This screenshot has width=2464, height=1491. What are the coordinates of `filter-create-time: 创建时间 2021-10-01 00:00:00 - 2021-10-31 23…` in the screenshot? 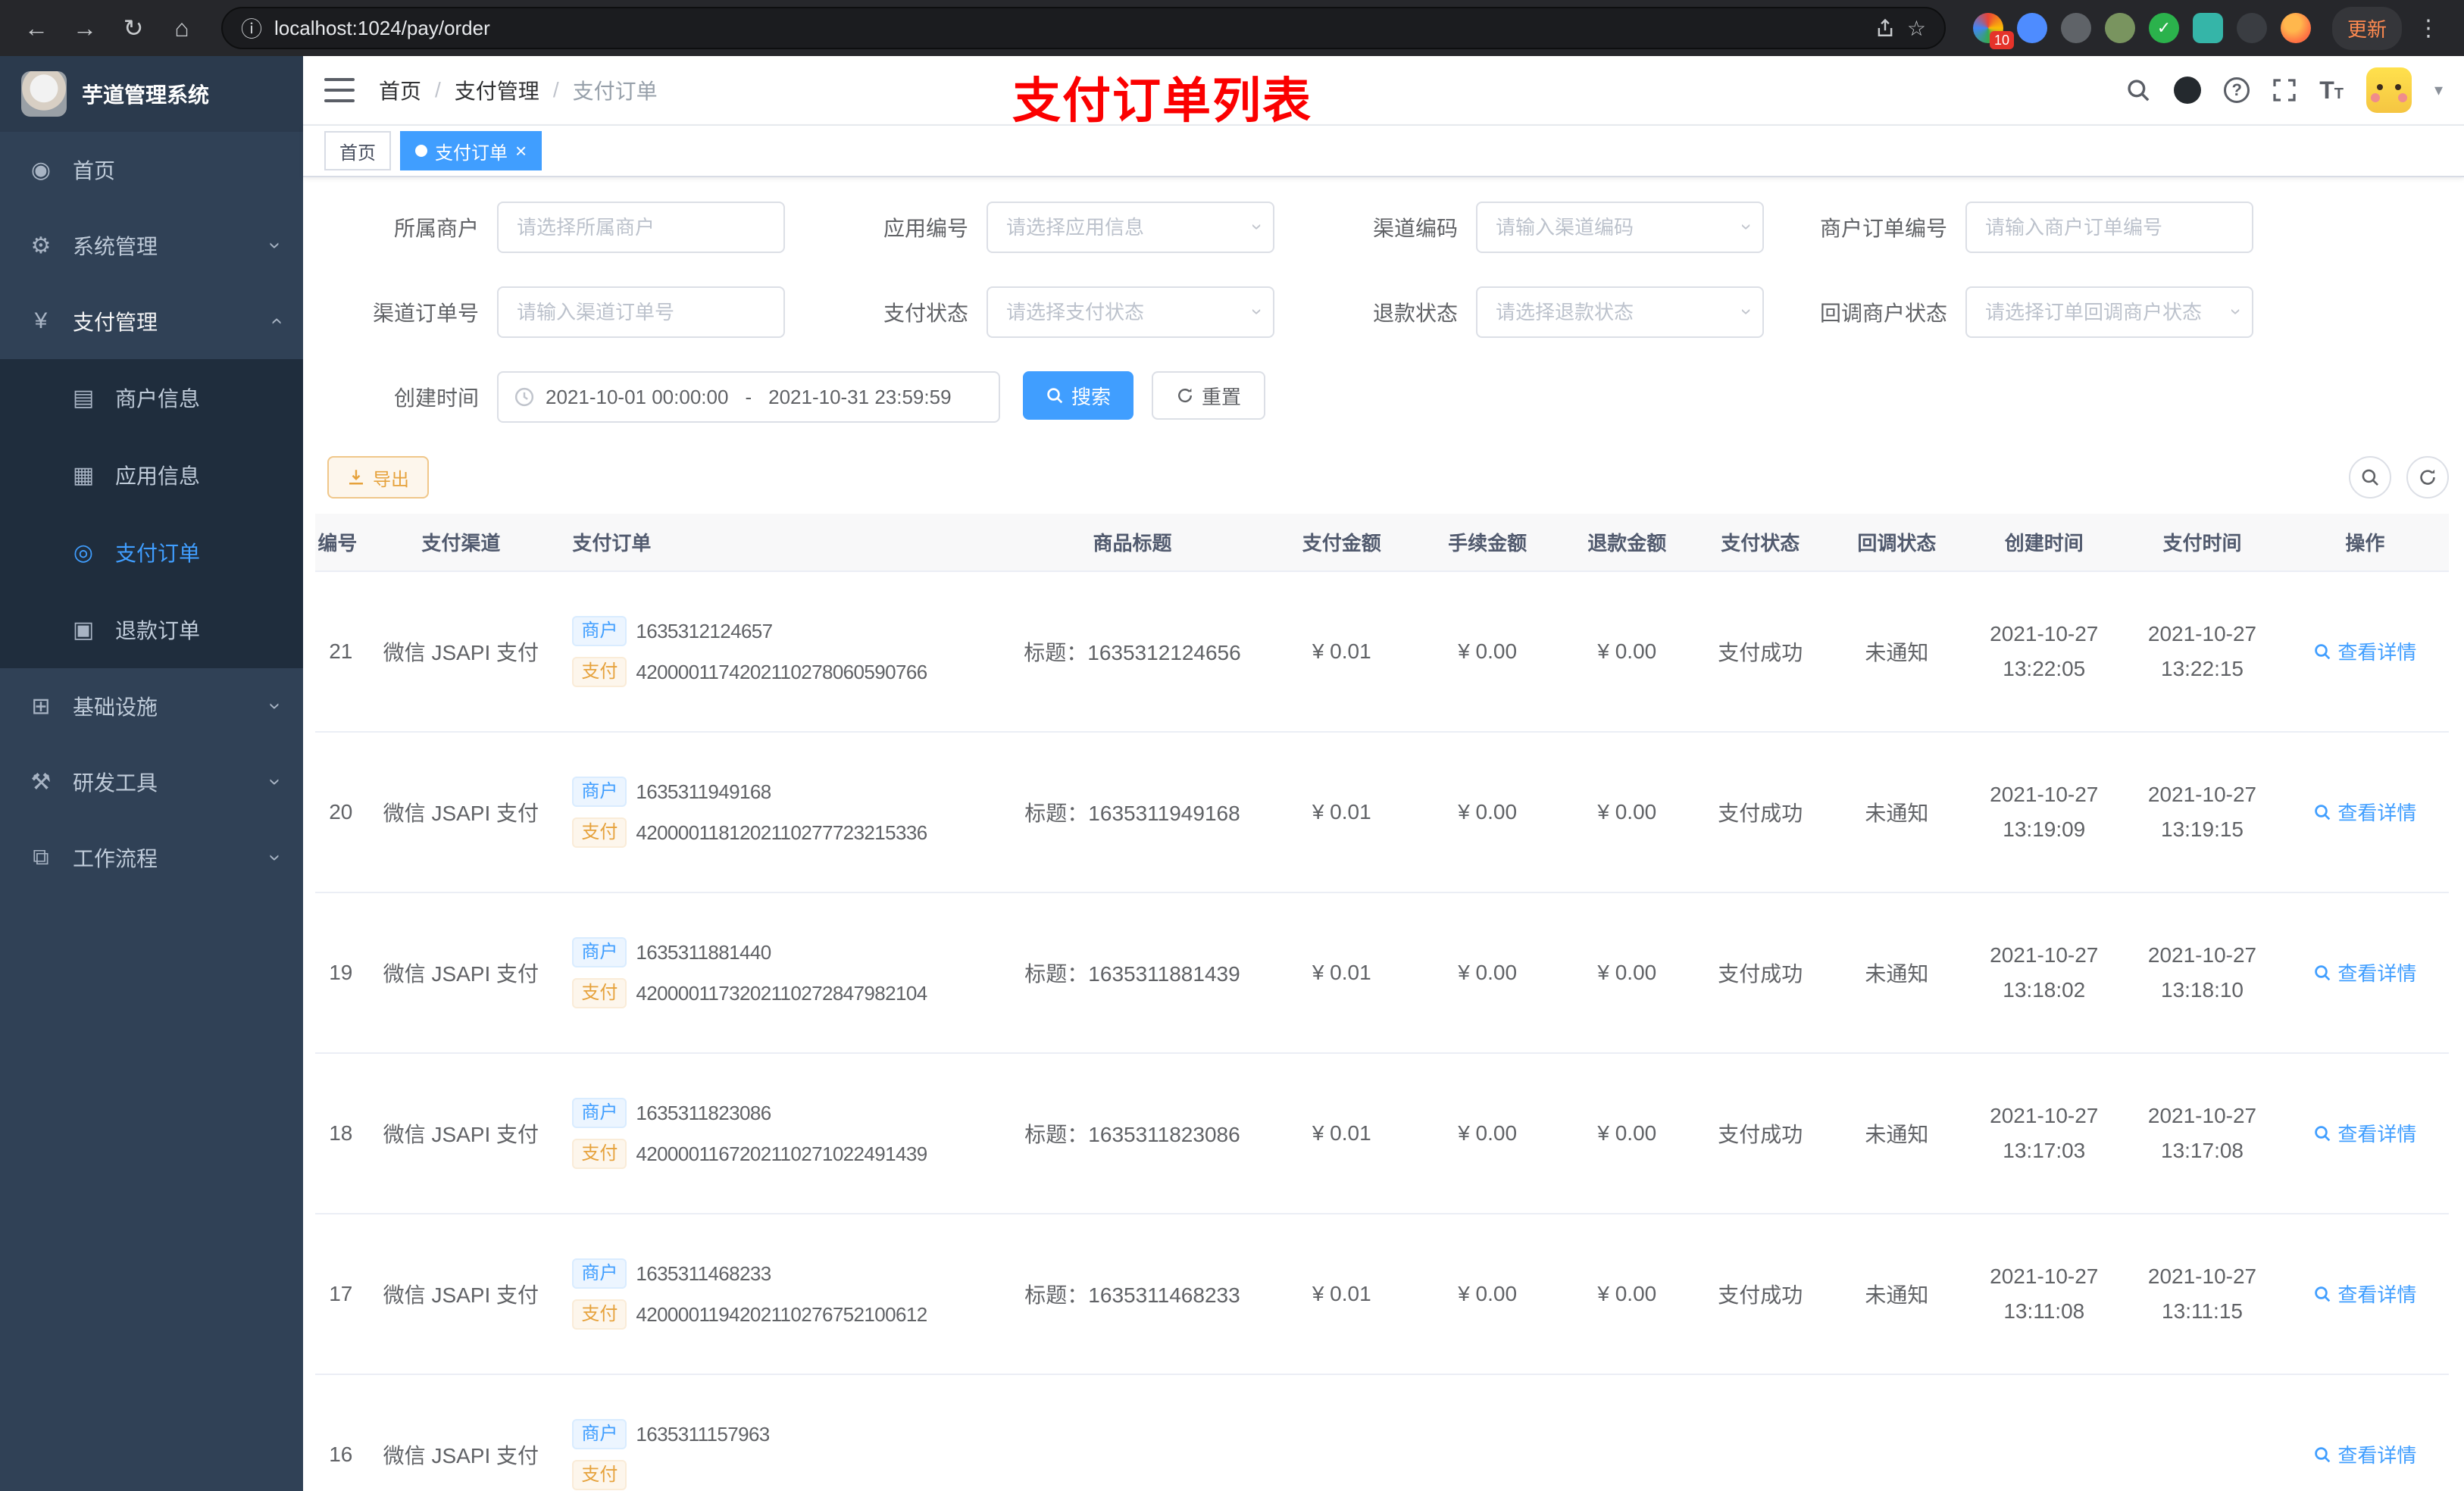 It's located at (663, 397).